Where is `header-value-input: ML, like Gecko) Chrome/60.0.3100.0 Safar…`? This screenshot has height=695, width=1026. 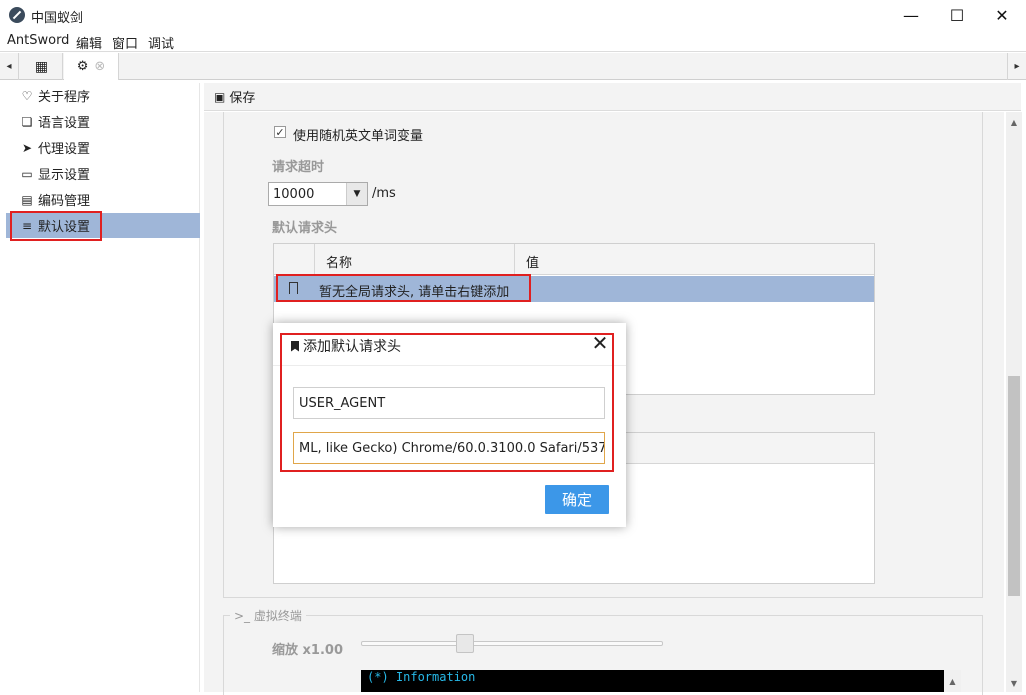 header-value-input: ML, like Gecko) Chrome/60.0.3100.0 Safar… is located at coordinates (449, 448).